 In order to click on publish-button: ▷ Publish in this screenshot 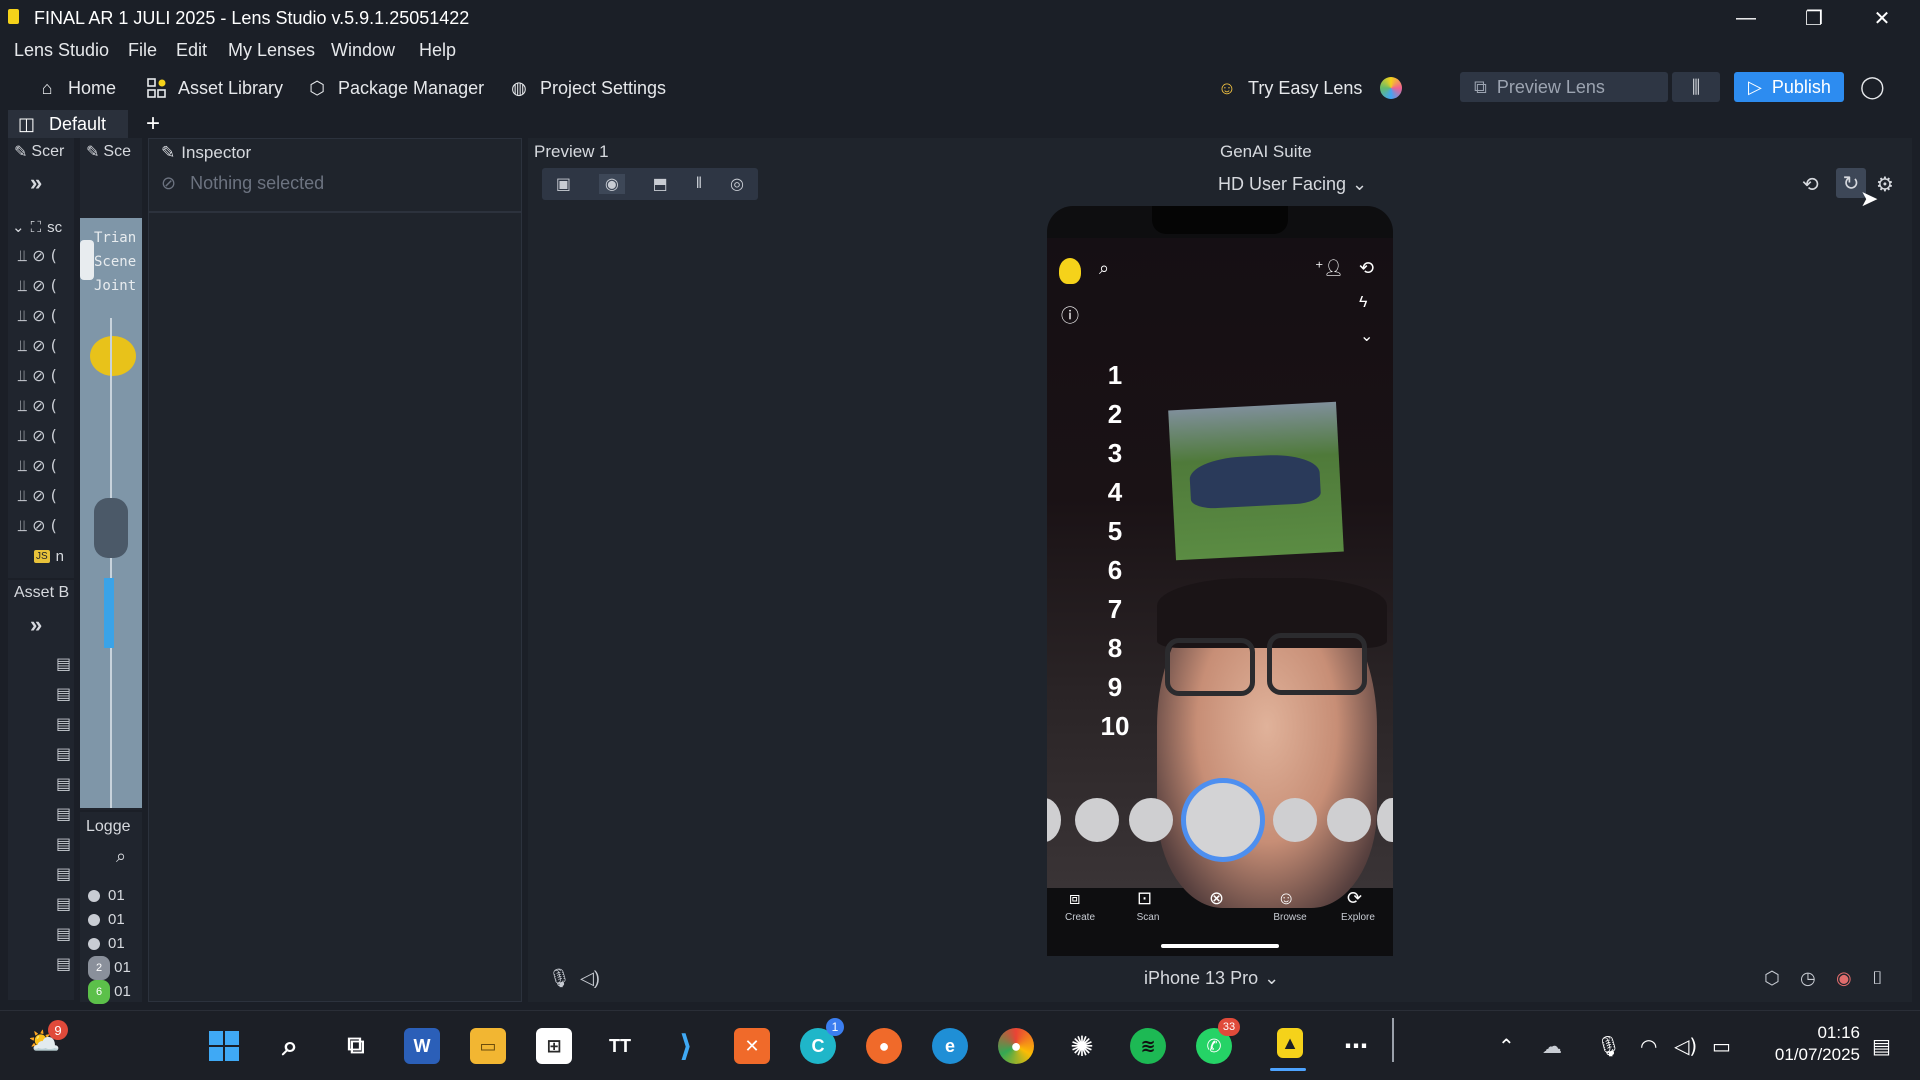, I will do `click(1789, 87)`.